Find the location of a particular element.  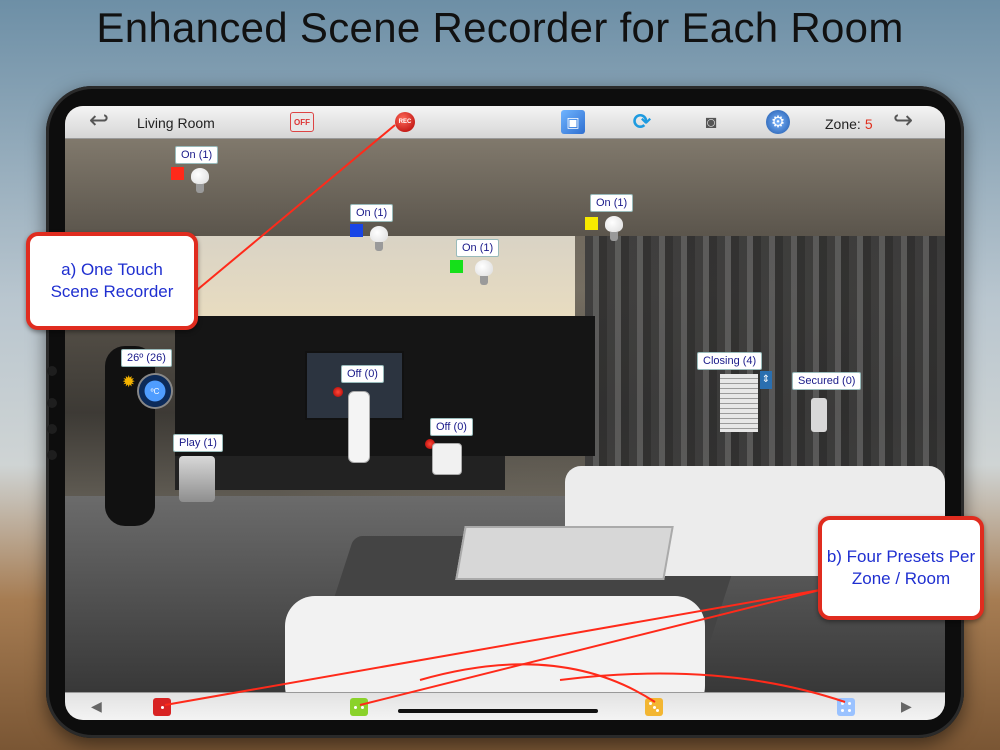

home-indicator is located at coordinates (498, 711).